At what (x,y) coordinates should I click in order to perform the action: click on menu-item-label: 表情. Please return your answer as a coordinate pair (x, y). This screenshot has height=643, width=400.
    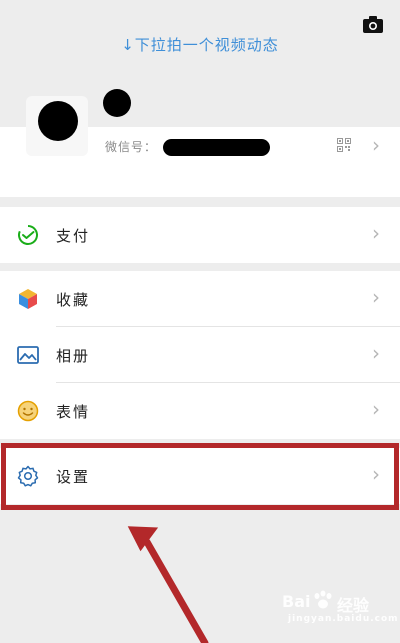
    Looking at the image, I should click on (73, 412).